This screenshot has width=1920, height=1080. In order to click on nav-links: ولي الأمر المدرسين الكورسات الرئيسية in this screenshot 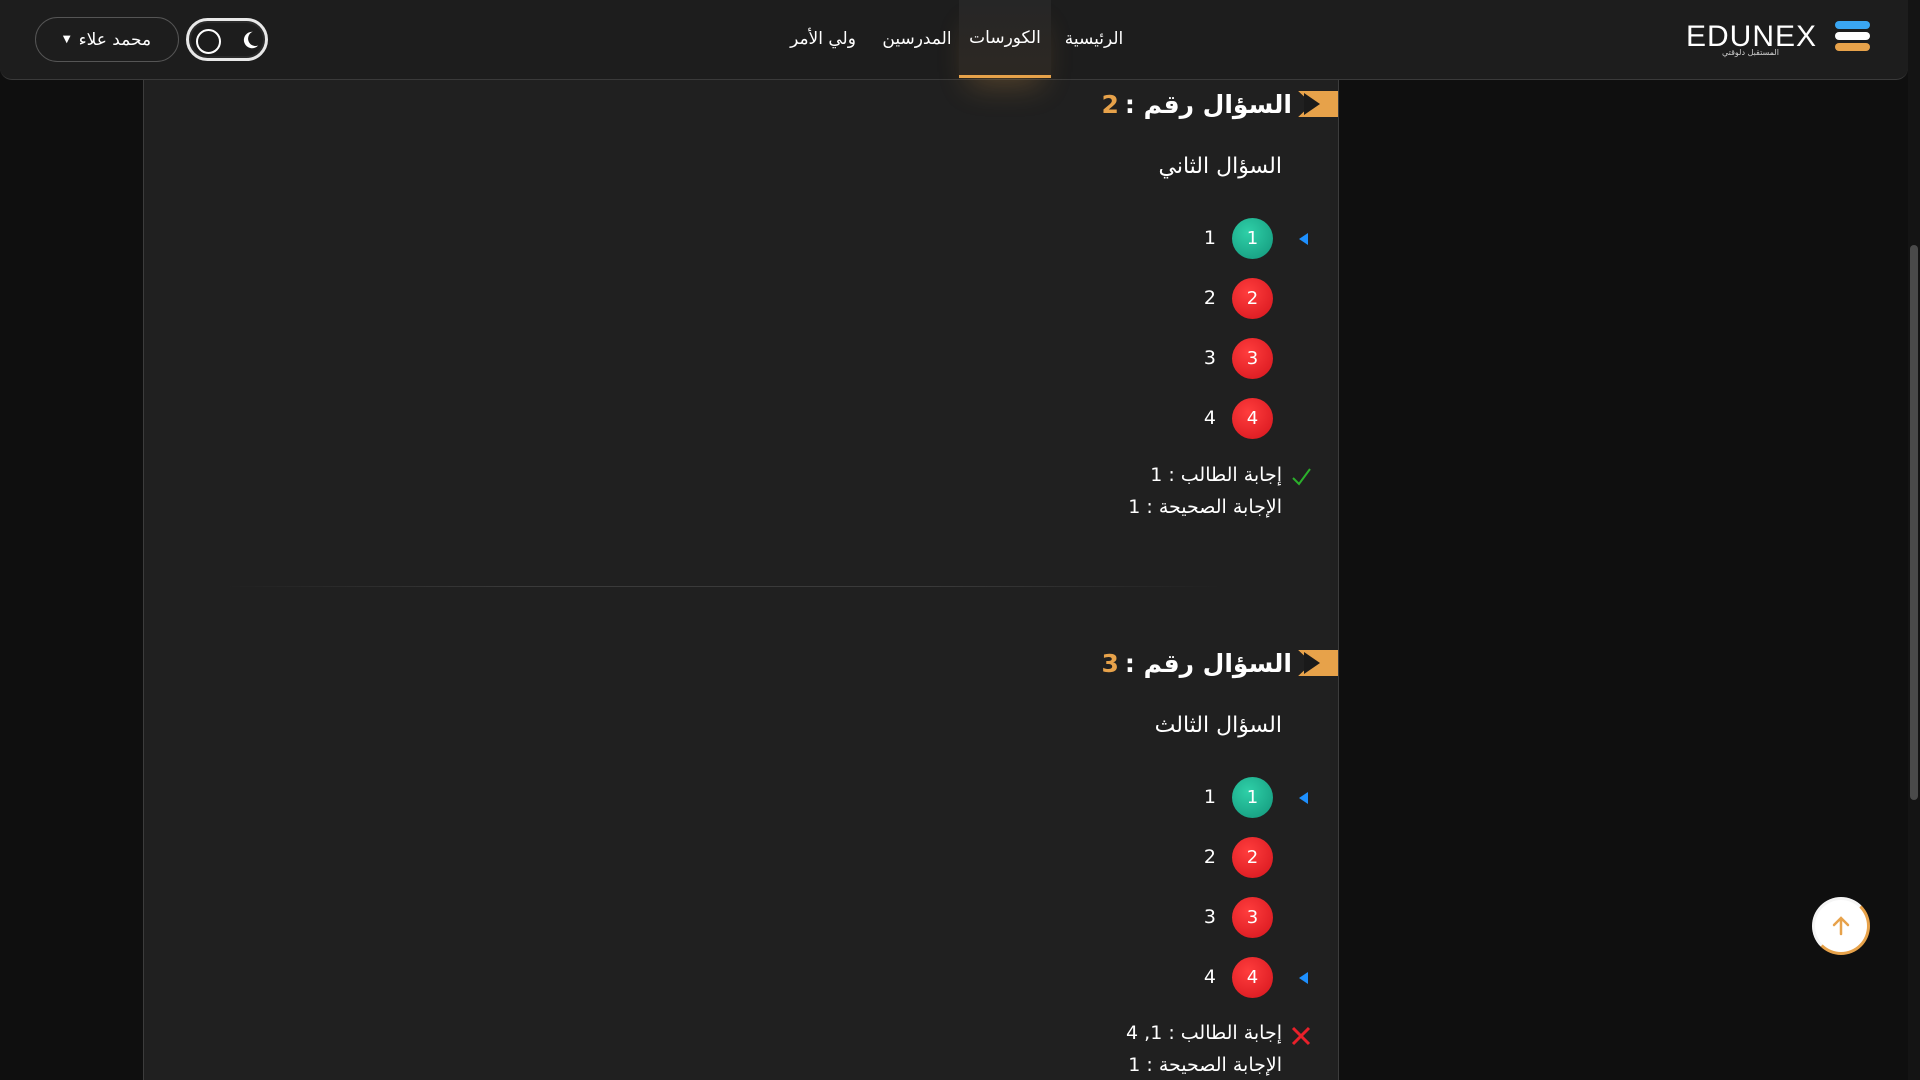, I will do `click(954, 40)`.